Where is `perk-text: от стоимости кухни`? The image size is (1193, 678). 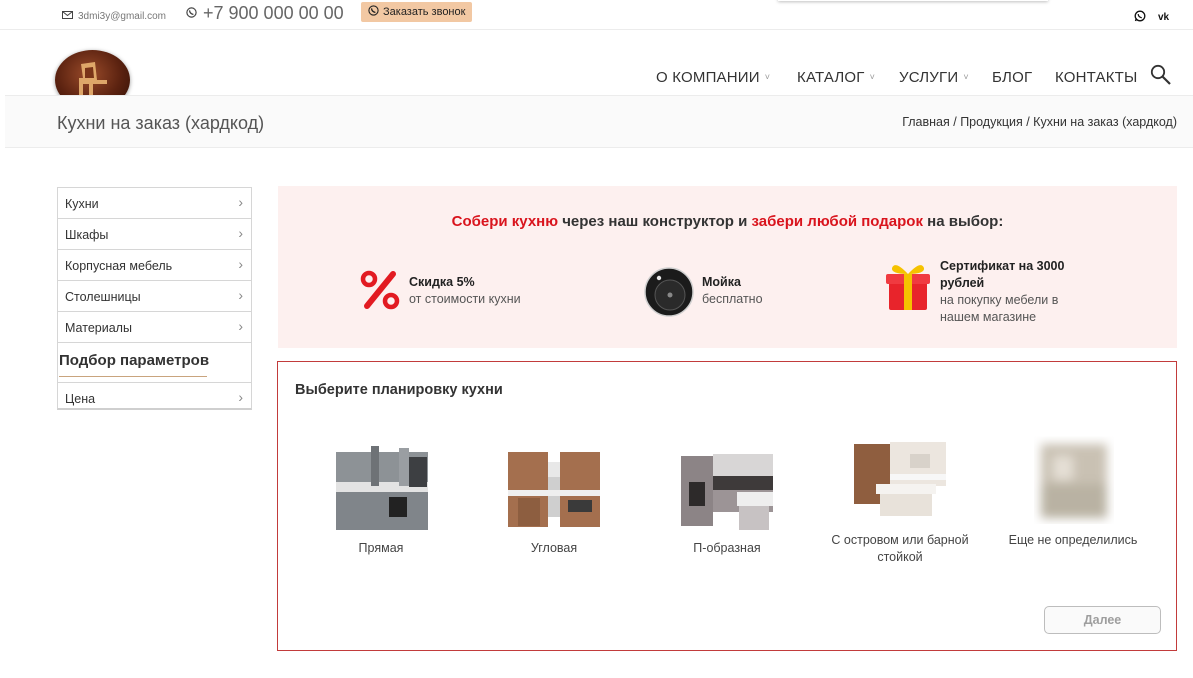
perk-text: от стоимости кухни is located at coordinates (465, 299).